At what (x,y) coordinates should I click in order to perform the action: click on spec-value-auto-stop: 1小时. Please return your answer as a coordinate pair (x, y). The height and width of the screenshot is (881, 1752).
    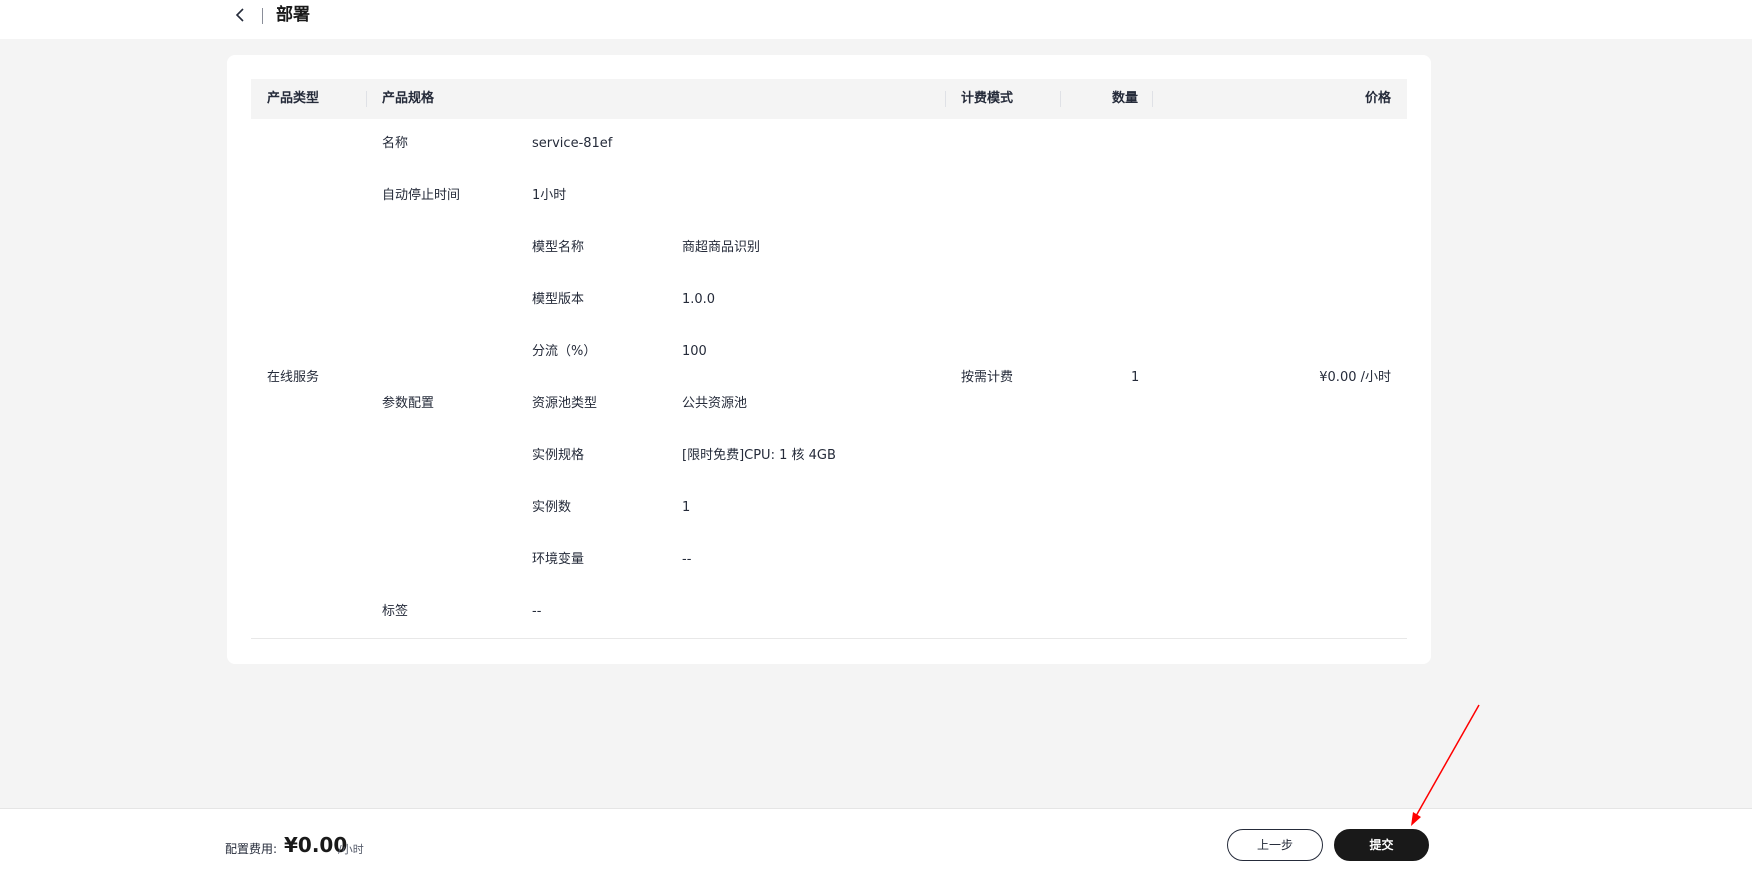
    Looking at the image, I should click on (549, 195).